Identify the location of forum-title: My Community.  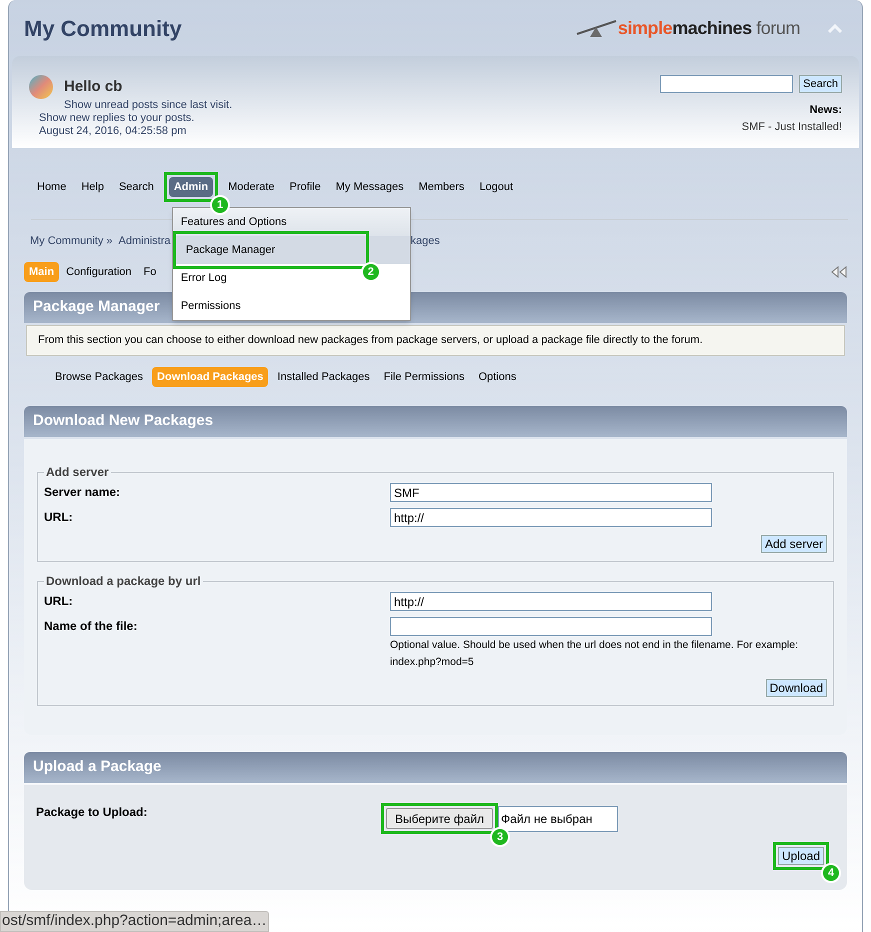
(103, 28).